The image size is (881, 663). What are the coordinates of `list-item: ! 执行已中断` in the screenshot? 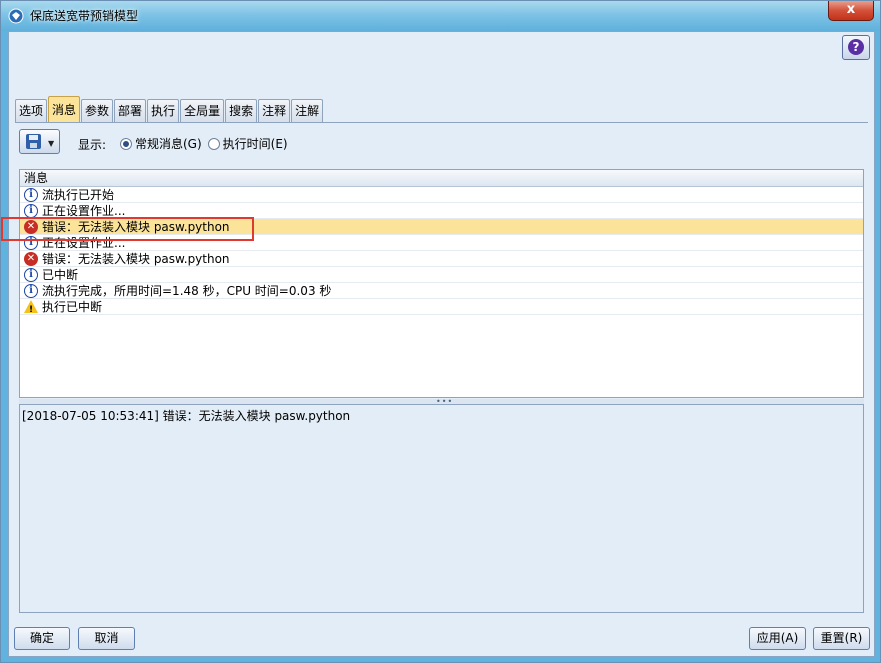 It's located at (441, 307).